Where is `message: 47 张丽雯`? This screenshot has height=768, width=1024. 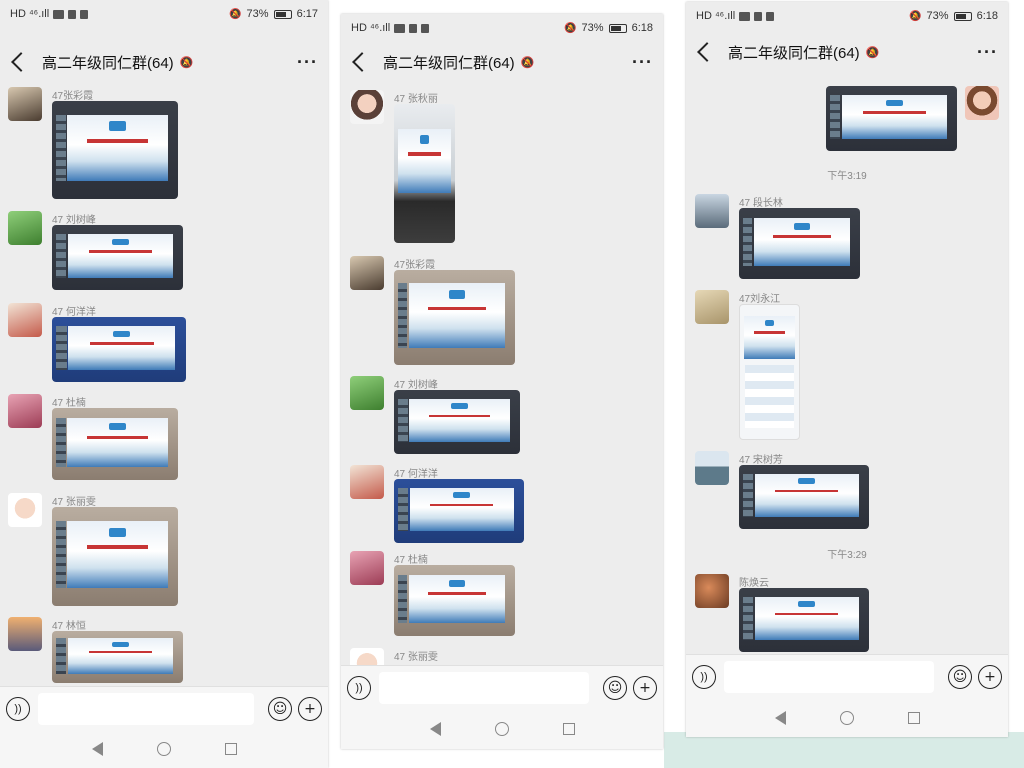
message: 47 张丽雯 is located at coordinates (93, 549).